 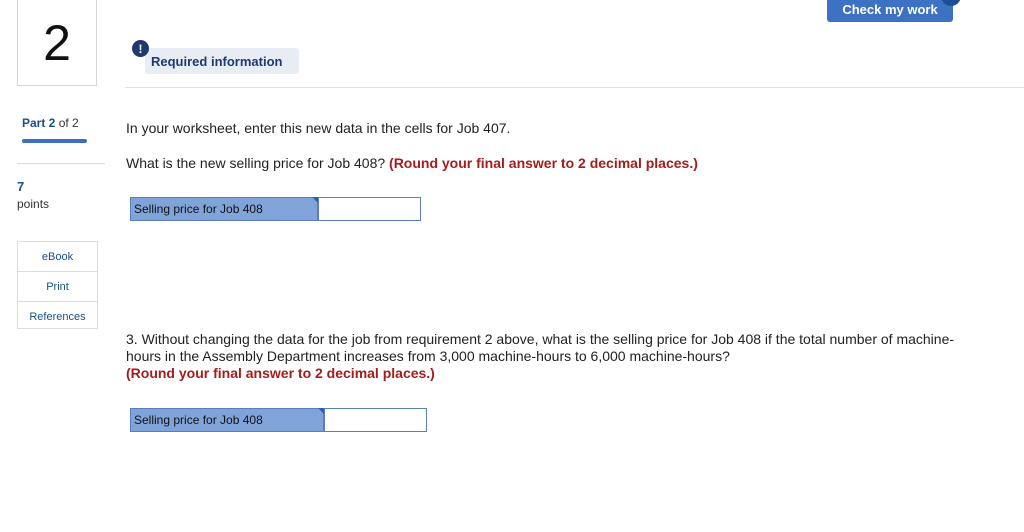 I want to click on part-current: Part 2, so click(x=39, y=123).